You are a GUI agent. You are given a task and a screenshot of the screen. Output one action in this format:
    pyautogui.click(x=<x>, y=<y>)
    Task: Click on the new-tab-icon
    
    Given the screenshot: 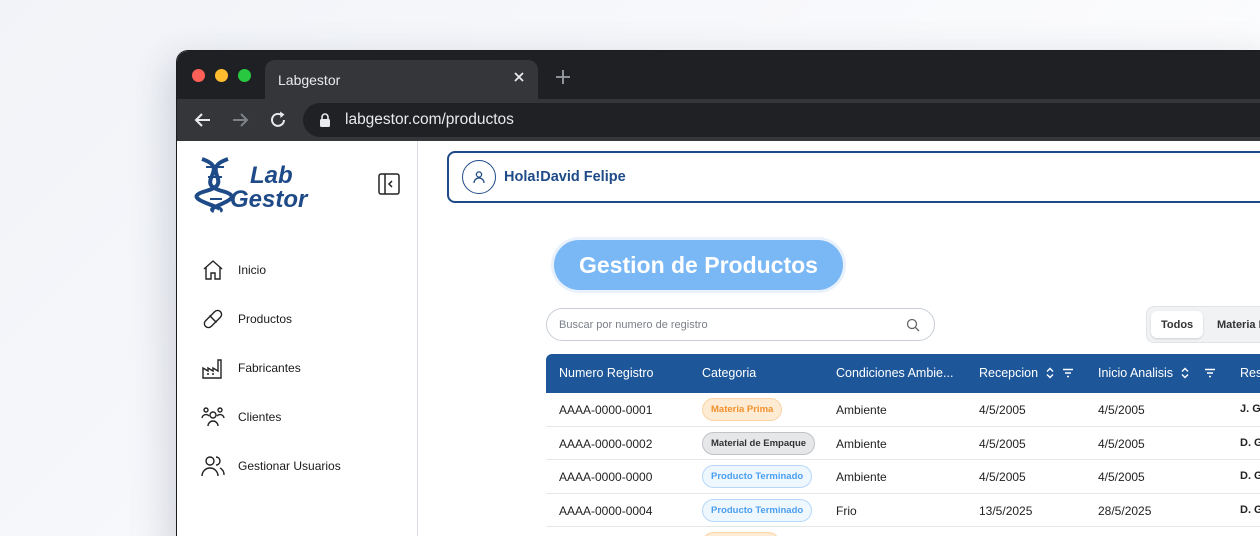 What is the action you would take?
    pyautogui.click(x=563, y=77)
    